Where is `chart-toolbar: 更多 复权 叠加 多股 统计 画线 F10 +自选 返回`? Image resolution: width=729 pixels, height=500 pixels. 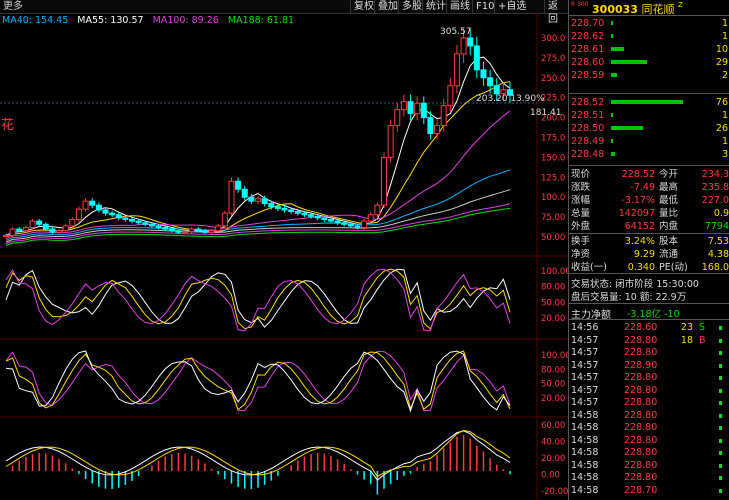
chart-toolbar: 更多 复权 叠加 多股 统计 画线 F10 +自选 返回 is located at coordinates (284, 12).